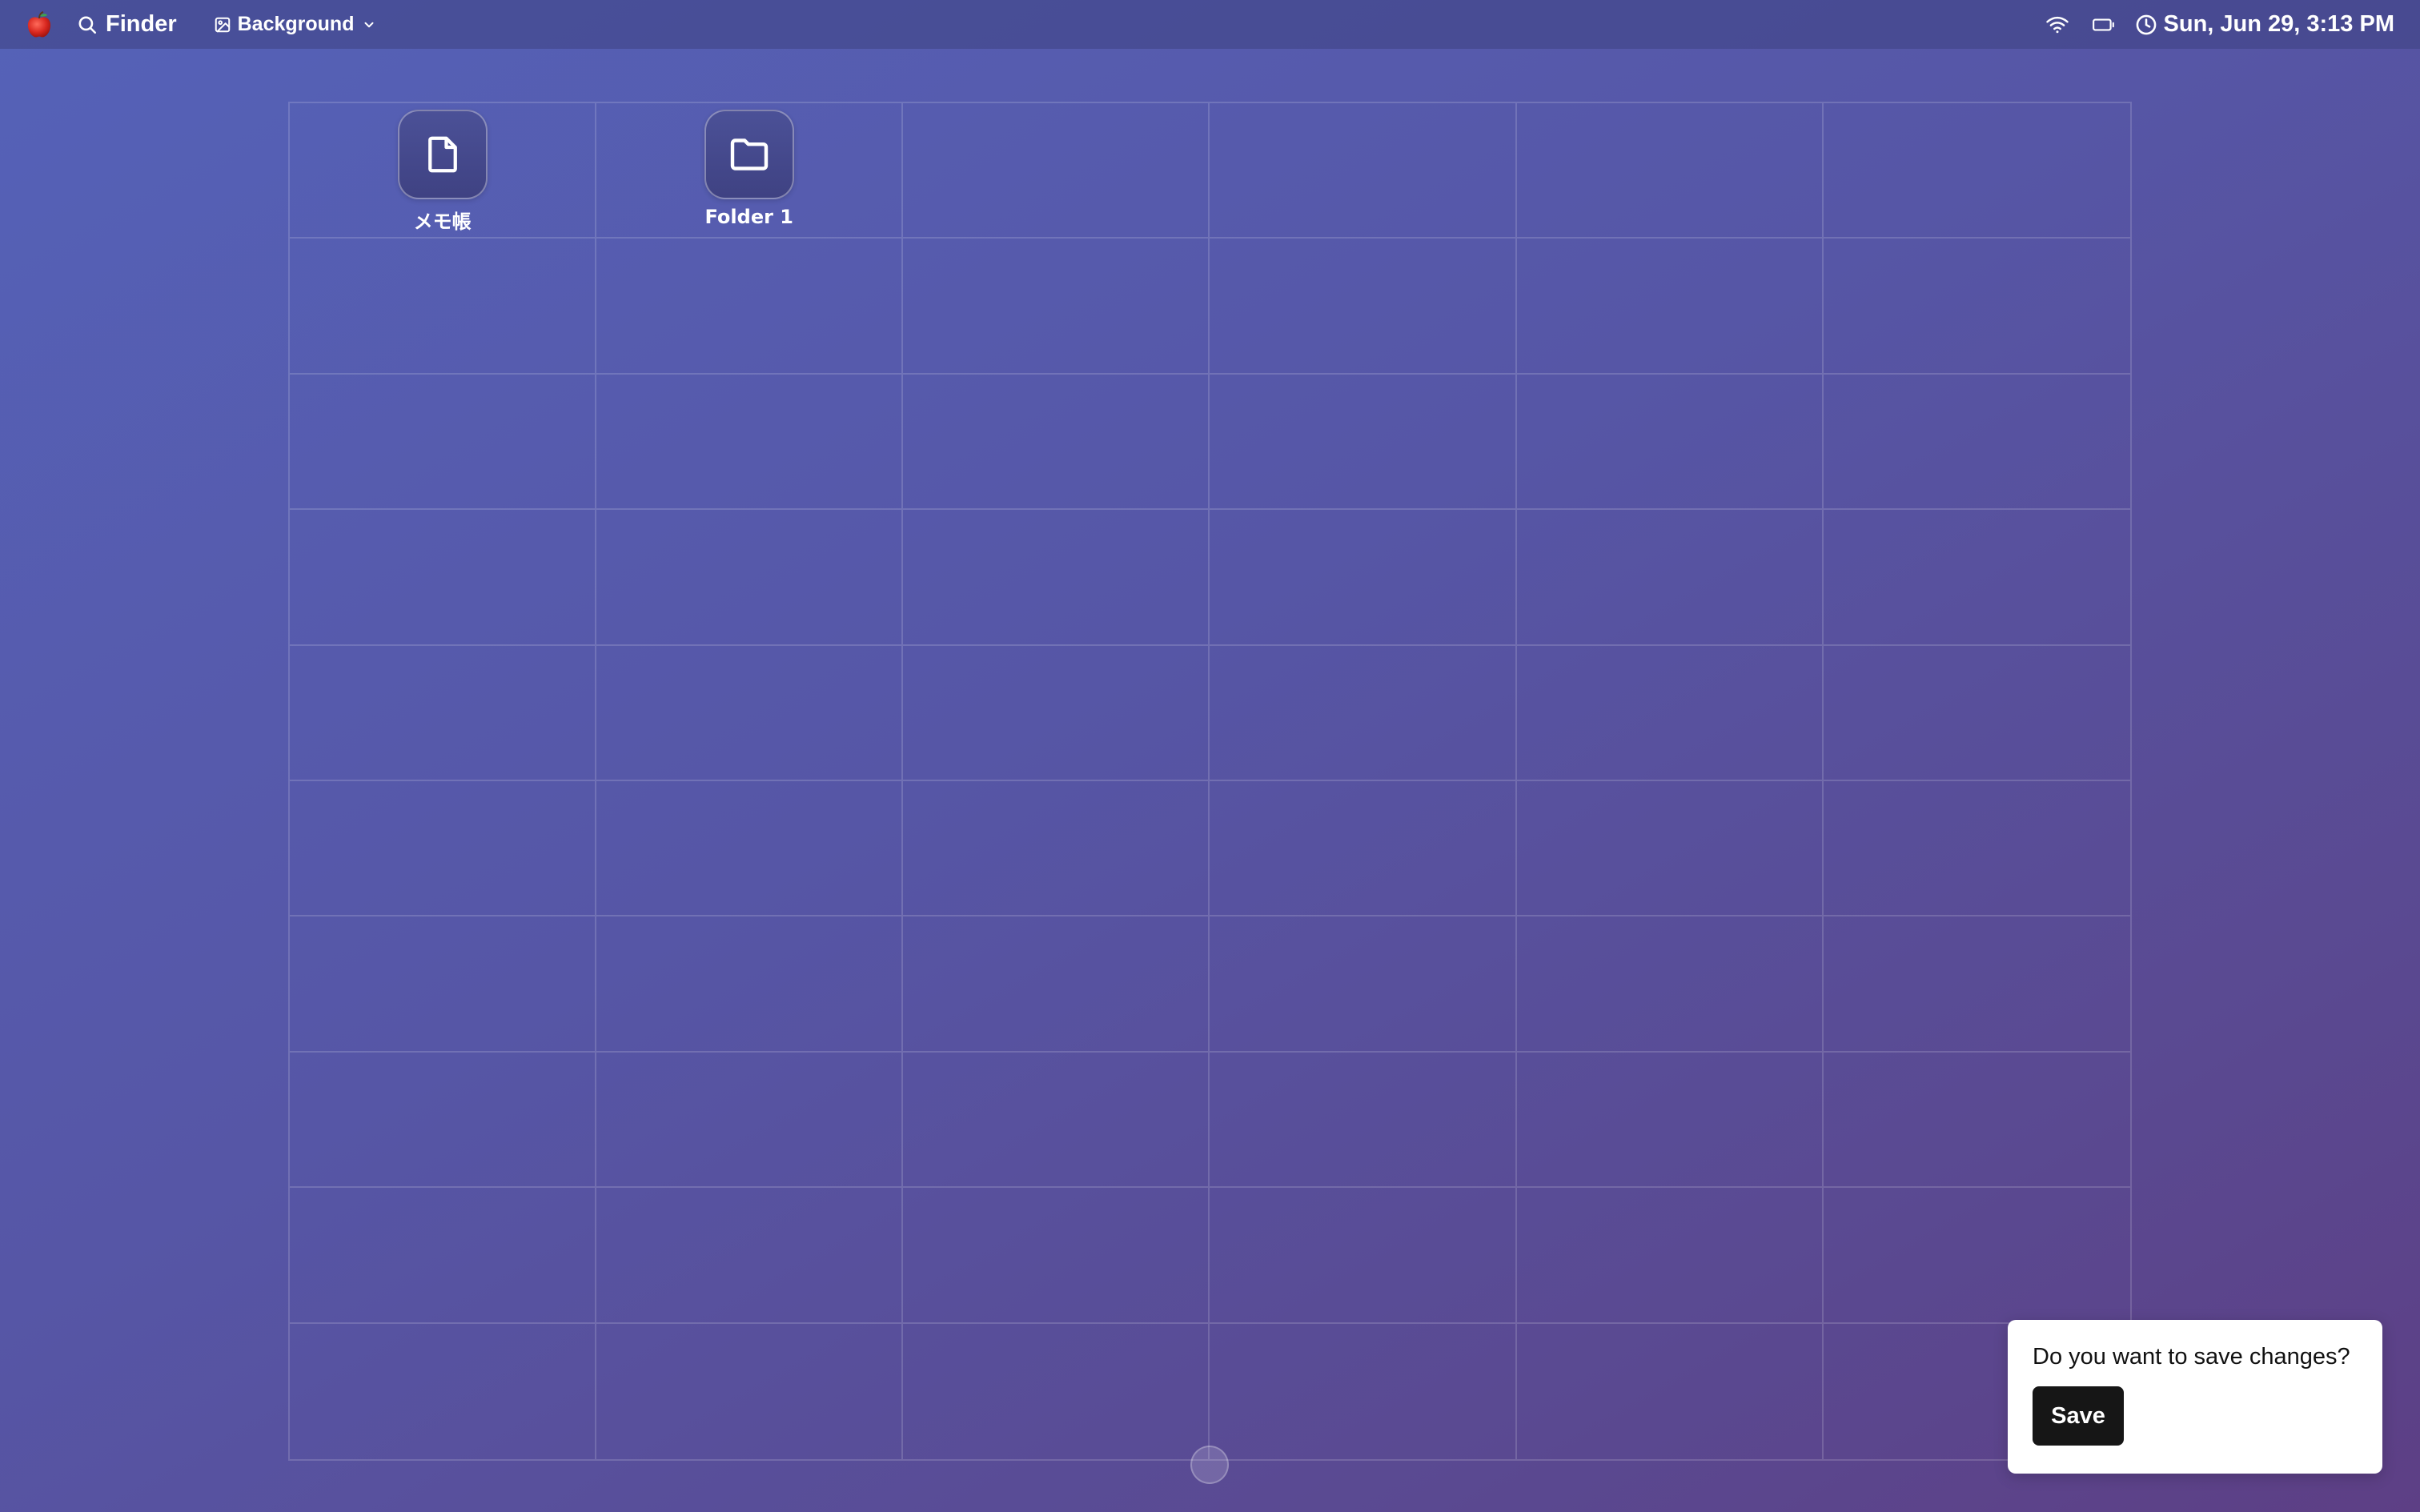 This screenshot has height=1512, width=2420. Describe the element at coordinates (87, 24) in the screenshot. I see `search-icon` at that location.